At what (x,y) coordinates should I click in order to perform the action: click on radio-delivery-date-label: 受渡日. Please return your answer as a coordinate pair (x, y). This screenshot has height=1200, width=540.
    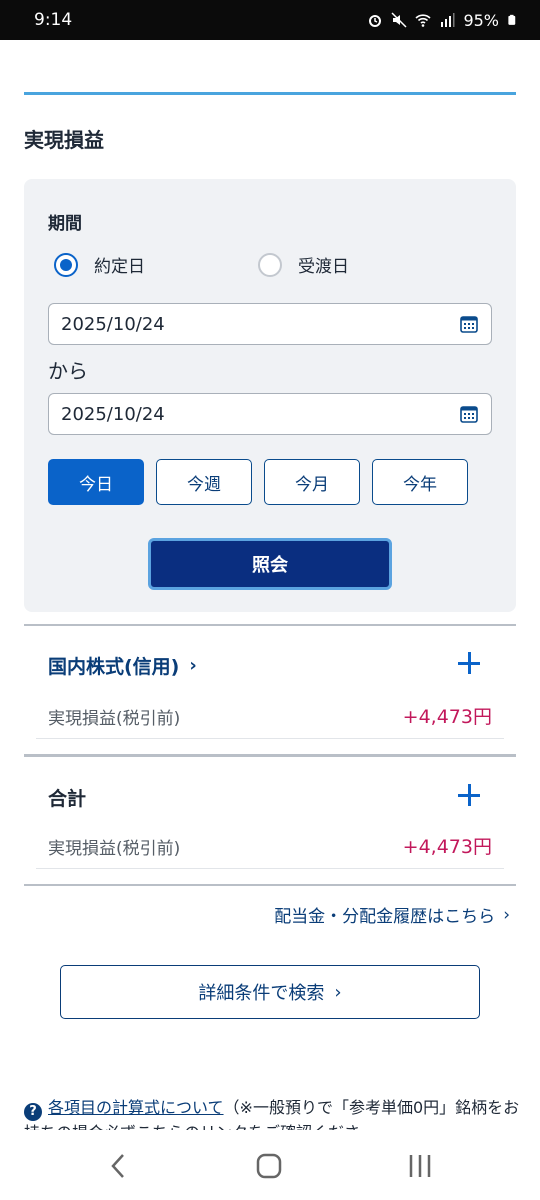
    Looking at the image, I should click on (323, 267).